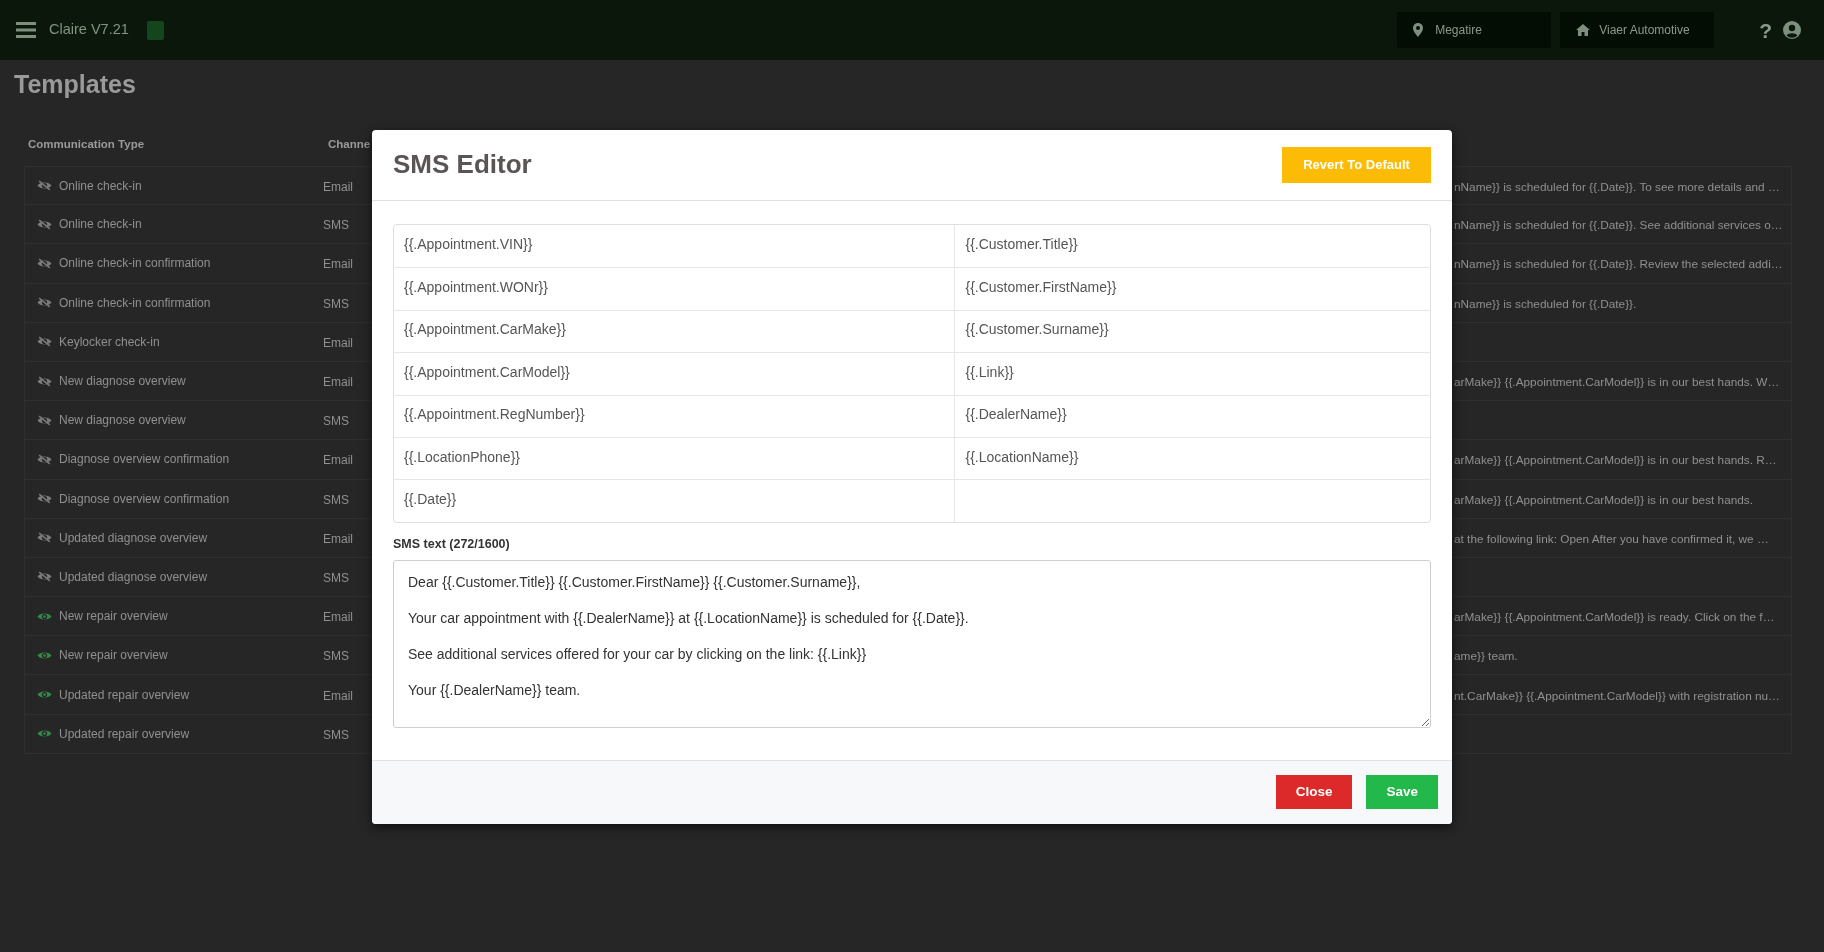 This screenshot has height=952, width=1824. What do you see at coordinates (86, 145) in the screenshot?
I see `column-header: Communication Type` at bounding box center [86, 145].